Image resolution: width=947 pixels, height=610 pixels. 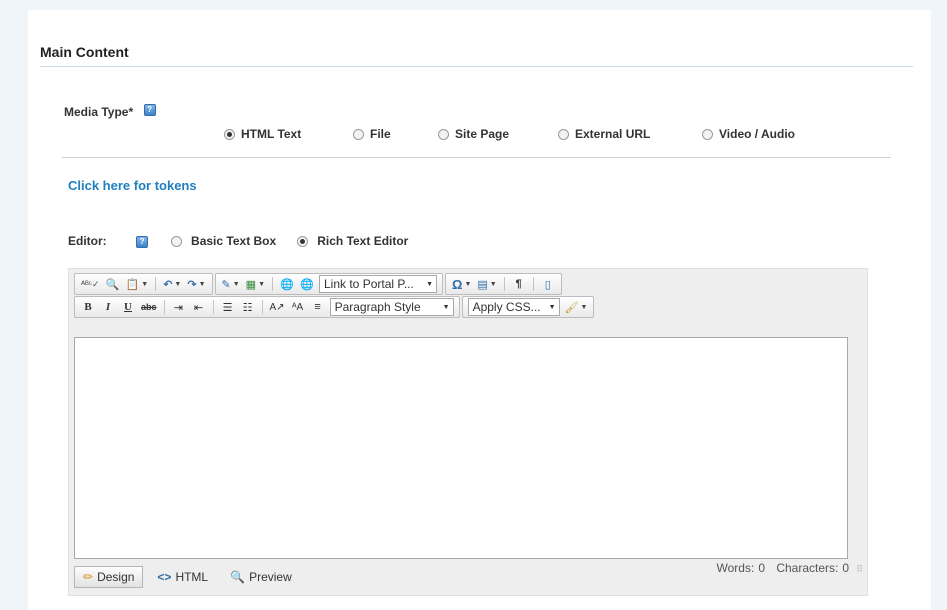 I want to click on editor-stats: Words: 0 Characters: 0 ⠿, so click(x=788, y=568).